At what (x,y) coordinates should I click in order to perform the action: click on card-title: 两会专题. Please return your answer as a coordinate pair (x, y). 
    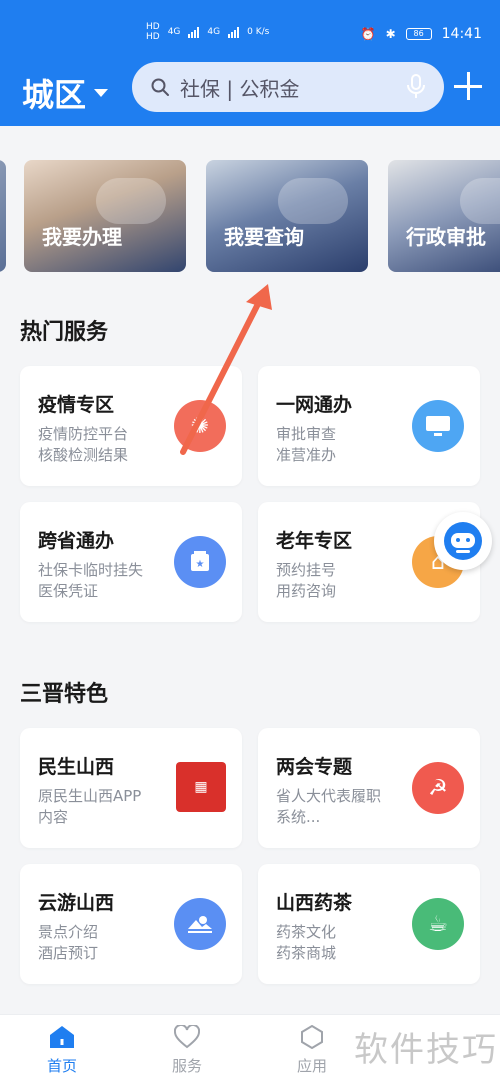
    Looking at the image, I should click on (314, 767).